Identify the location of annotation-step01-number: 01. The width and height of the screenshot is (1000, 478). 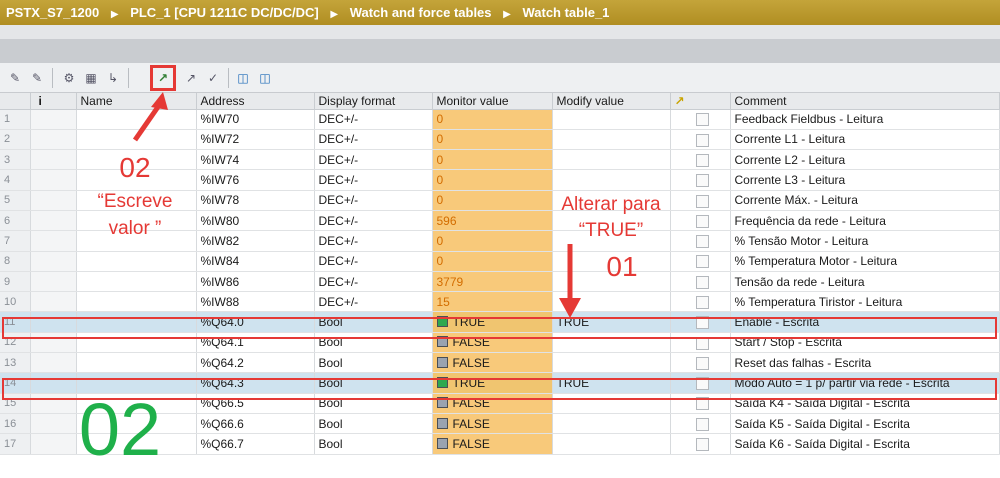
(622, 266).